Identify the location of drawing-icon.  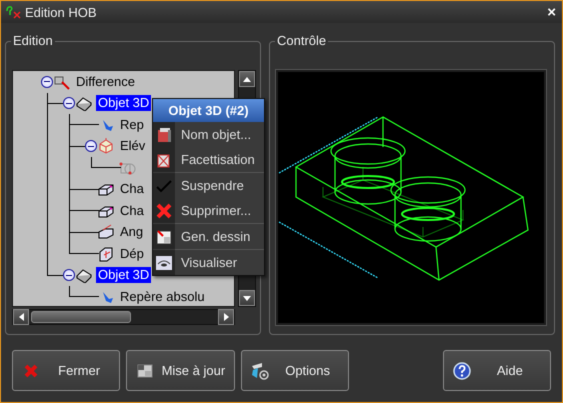
(164, 236).